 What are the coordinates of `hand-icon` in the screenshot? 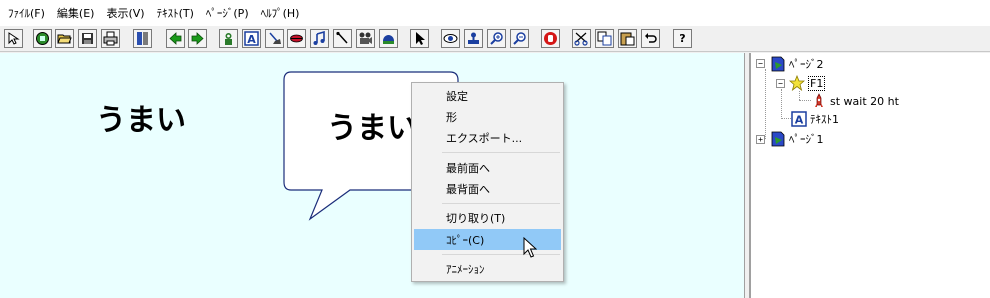 It's located at (550, 38).